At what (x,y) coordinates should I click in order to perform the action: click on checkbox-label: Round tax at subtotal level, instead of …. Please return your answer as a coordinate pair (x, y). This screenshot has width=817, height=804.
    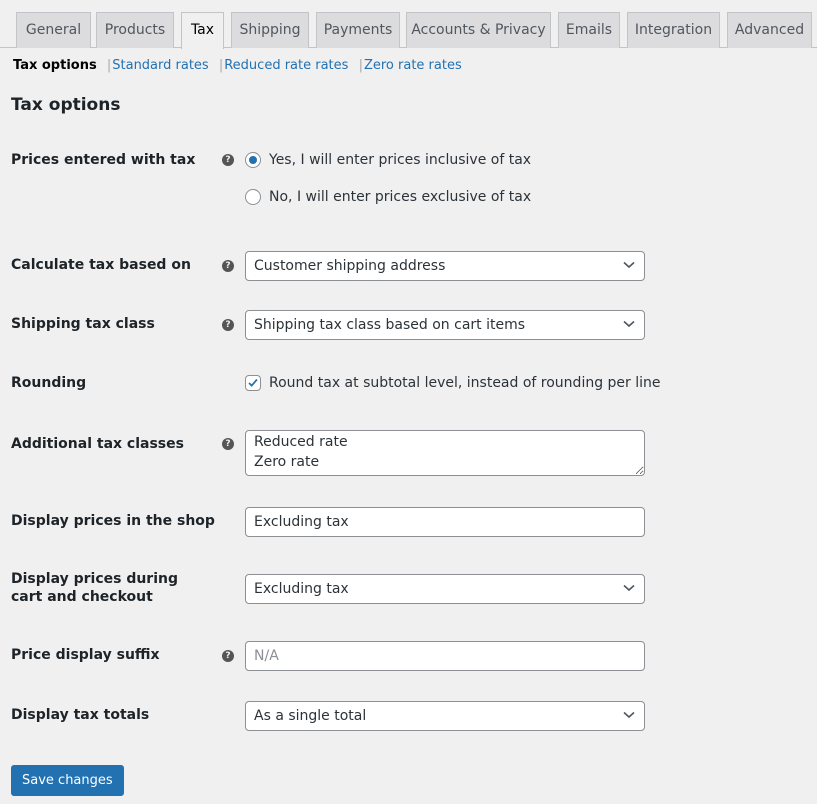
    Looking at the image, I should click on (465, 383).